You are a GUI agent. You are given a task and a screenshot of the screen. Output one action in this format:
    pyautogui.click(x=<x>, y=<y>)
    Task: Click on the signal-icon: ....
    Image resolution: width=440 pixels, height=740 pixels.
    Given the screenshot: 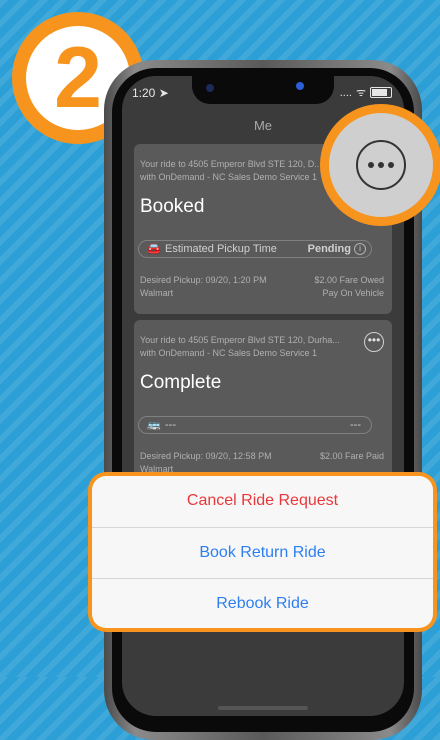 What is the action you would take?
    pyautogui.click(x=345, y=92)
    